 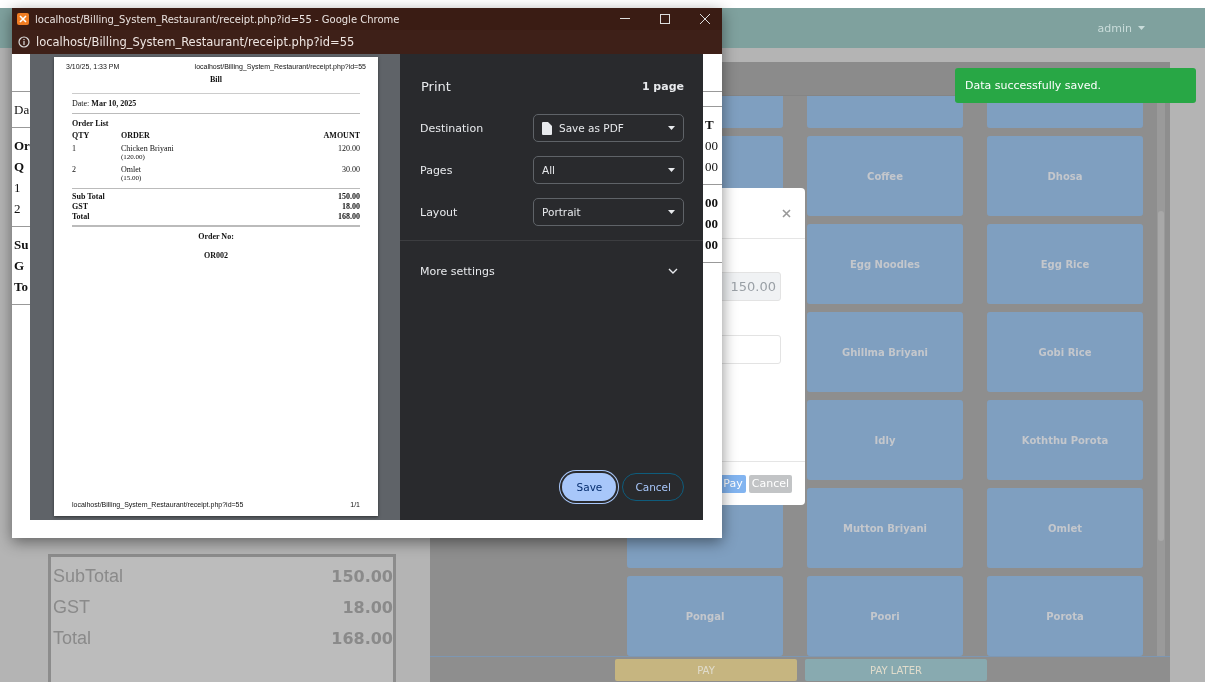 I want to click on section-title: Order List, so click(x=91, y=123).